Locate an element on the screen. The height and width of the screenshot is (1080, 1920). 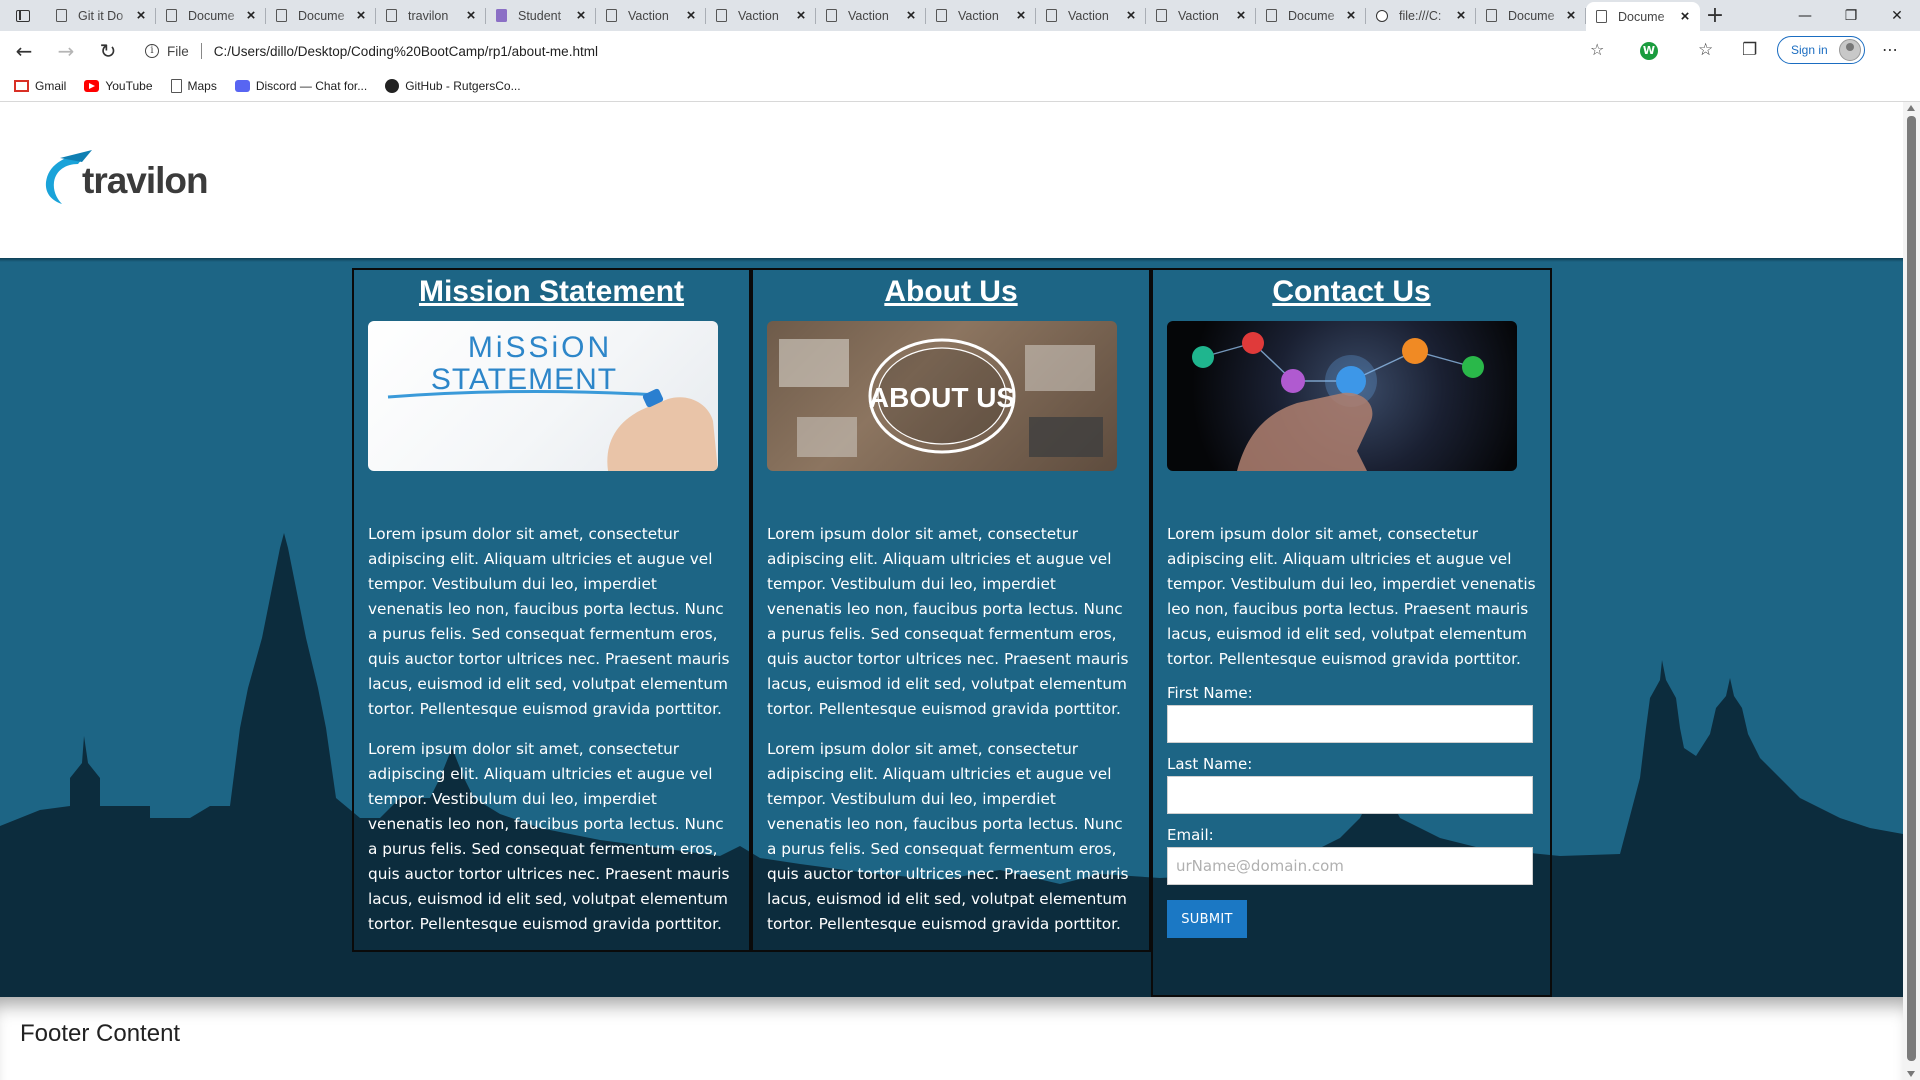
site-logo: travilon is located at coordinates (124, 179).